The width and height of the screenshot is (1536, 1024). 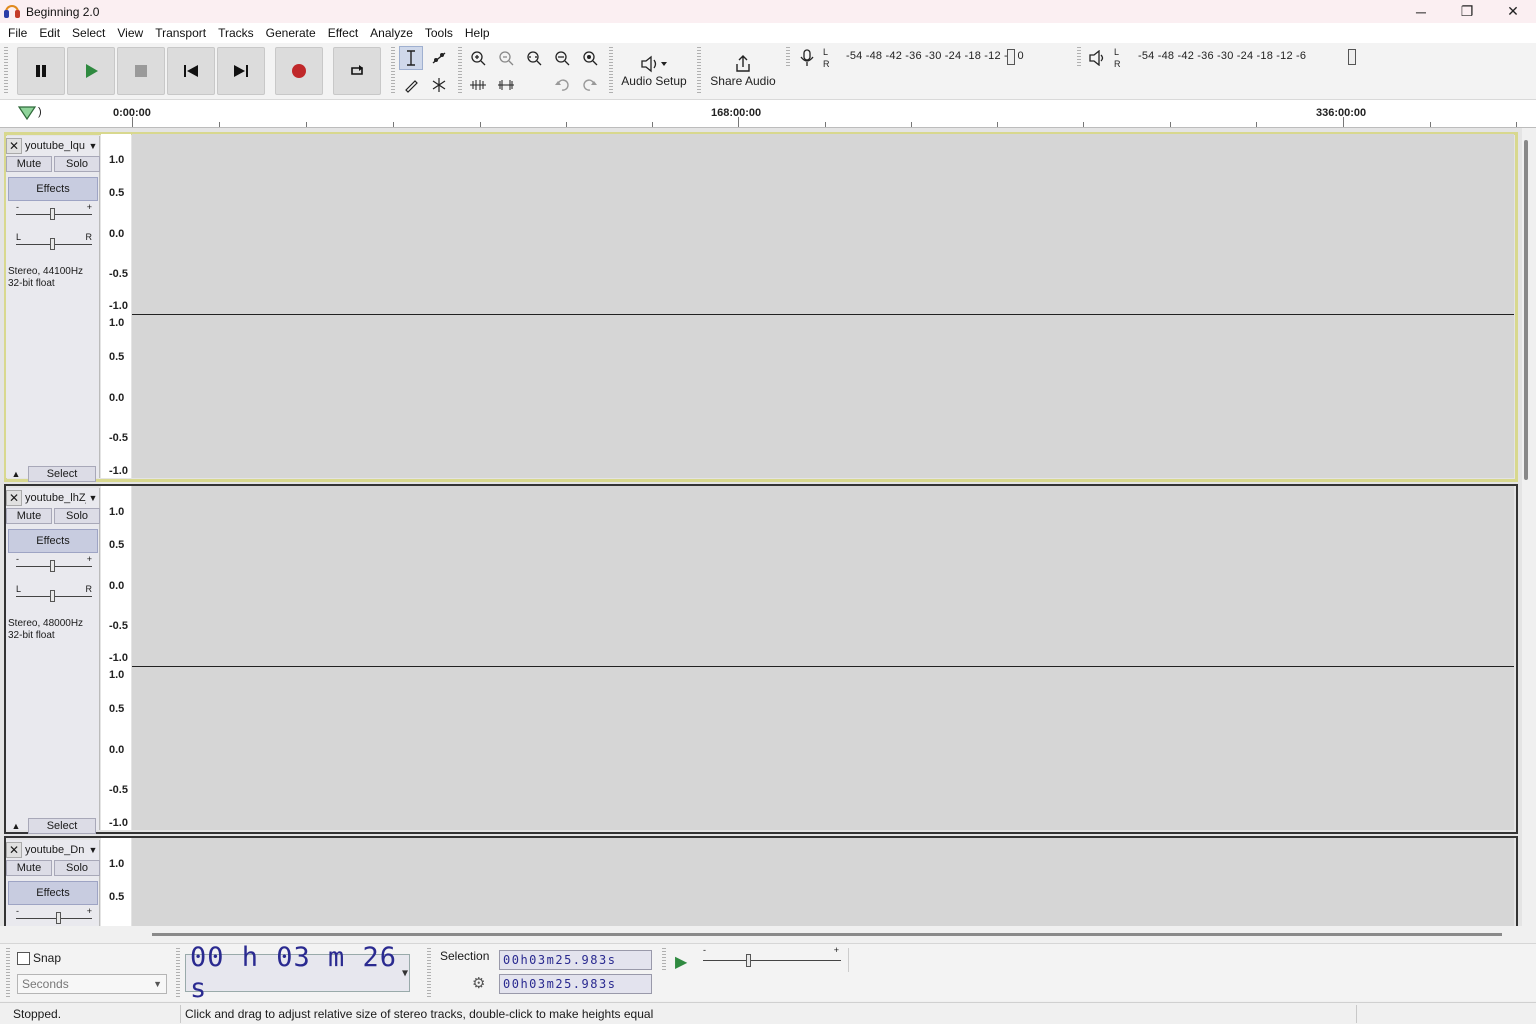 I want to click on menu-select: Select, so click(x=88, y=33).